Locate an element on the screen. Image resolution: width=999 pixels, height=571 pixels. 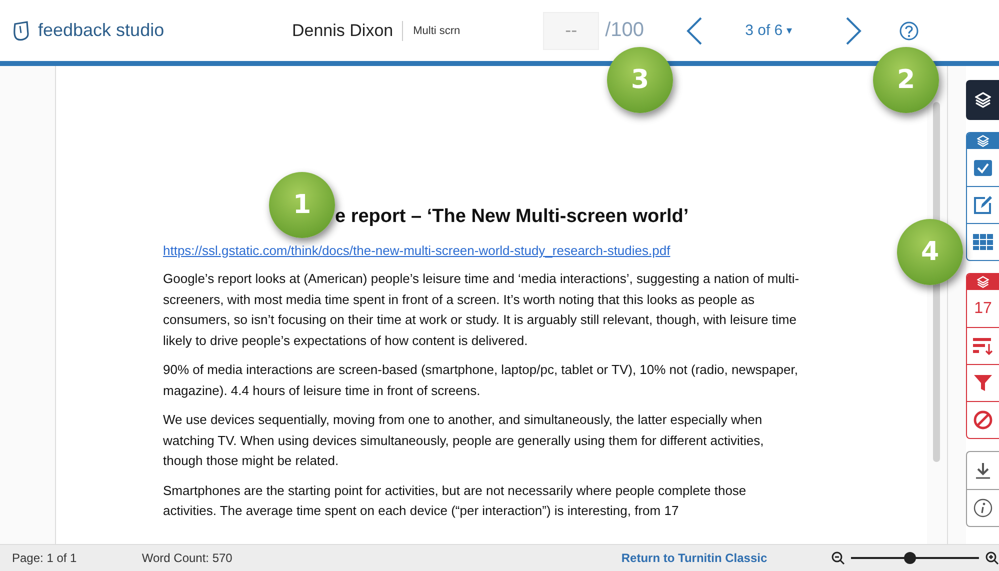
zoom-out-icon is located at coordinates (838, 558).